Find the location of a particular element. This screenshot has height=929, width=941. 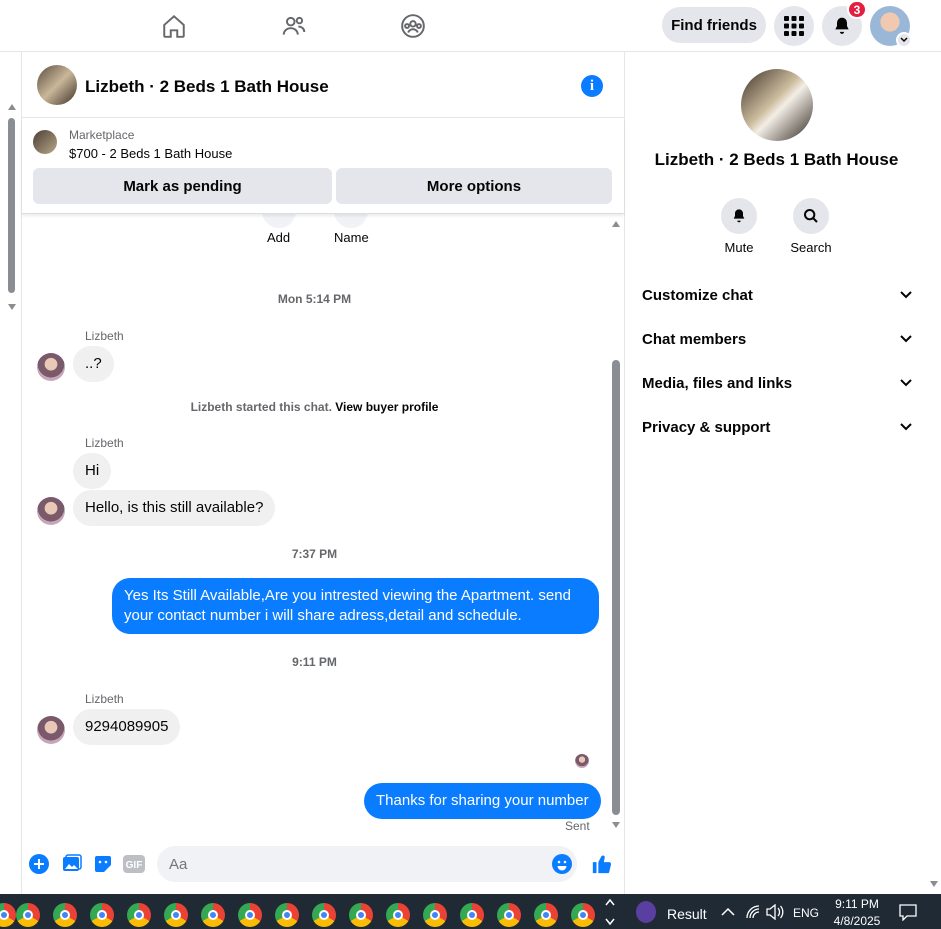

section-label: Media, files and links is located at coordinates (717, 383).